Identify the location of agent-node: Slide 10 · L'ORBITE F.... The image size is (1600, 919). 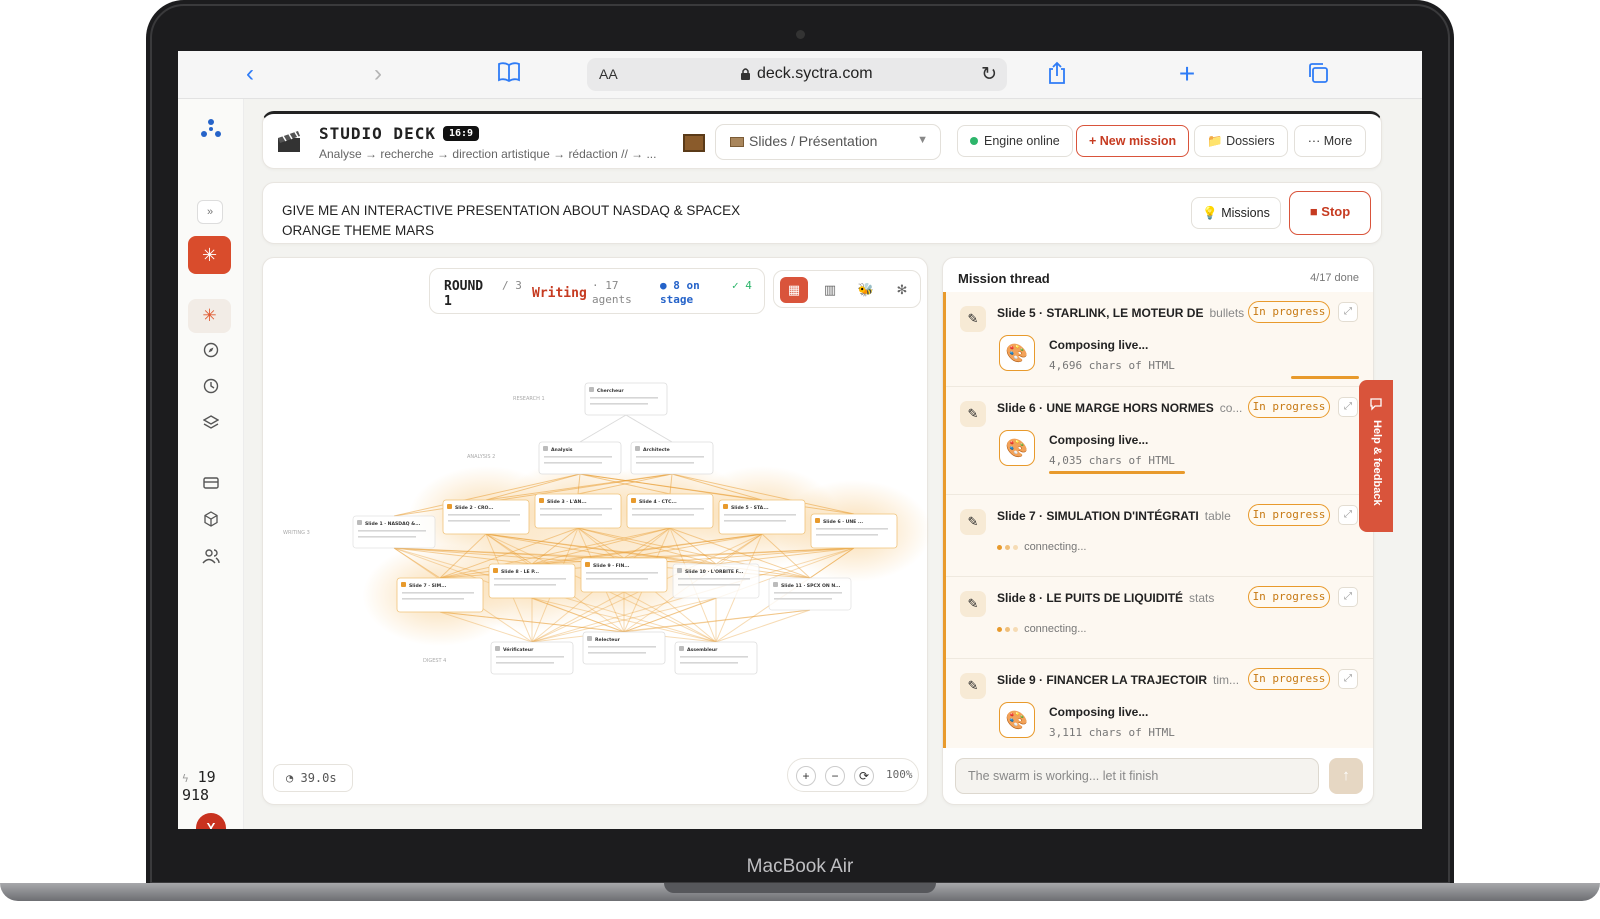
(716, 581).